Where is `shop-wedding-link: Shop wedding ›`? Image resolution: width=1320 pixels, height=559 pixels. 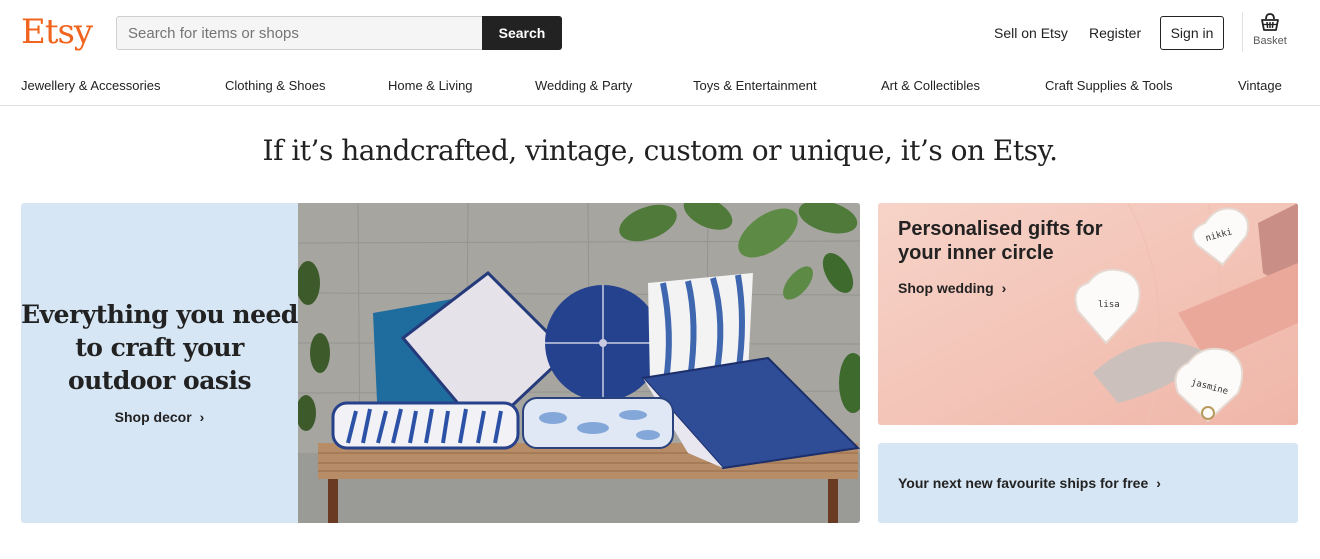
shop-wedding-link: Shop wedding › is located at coordinates (952, 288).